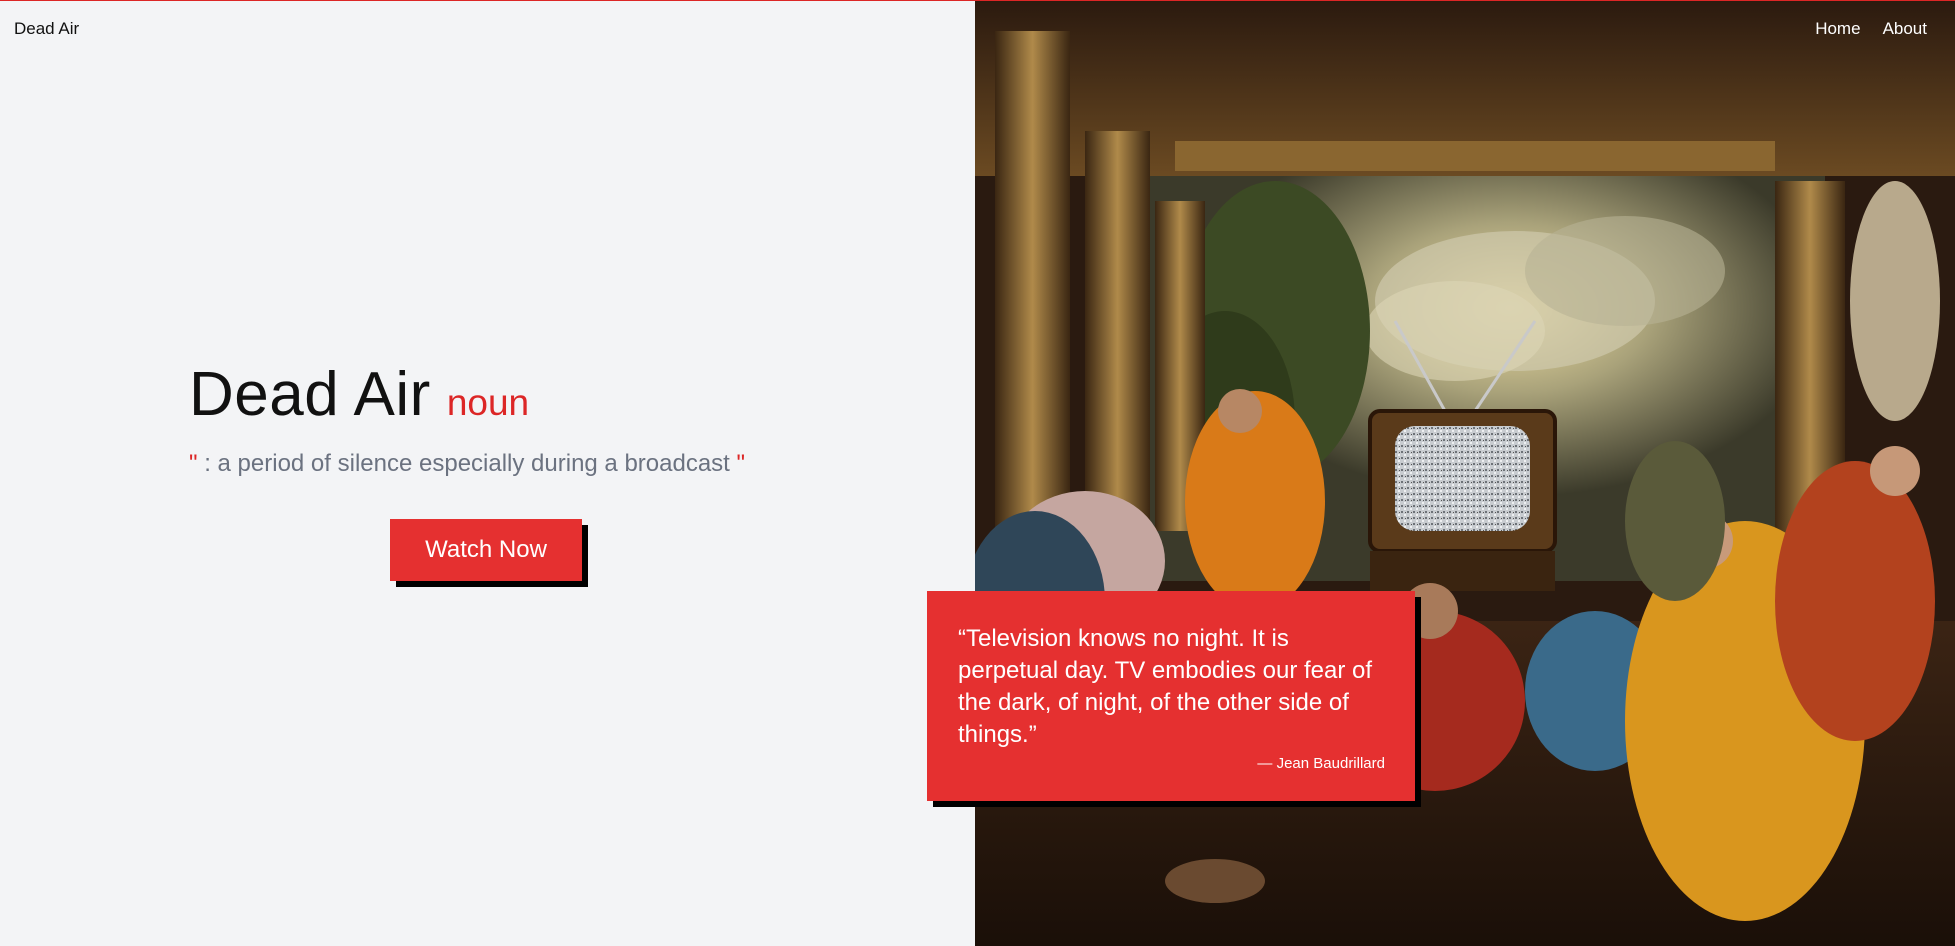  What do you see at coordinates (488, 402) in the screenshot?
I see `part-of-speech: noun` at bounding box center [488, 402].